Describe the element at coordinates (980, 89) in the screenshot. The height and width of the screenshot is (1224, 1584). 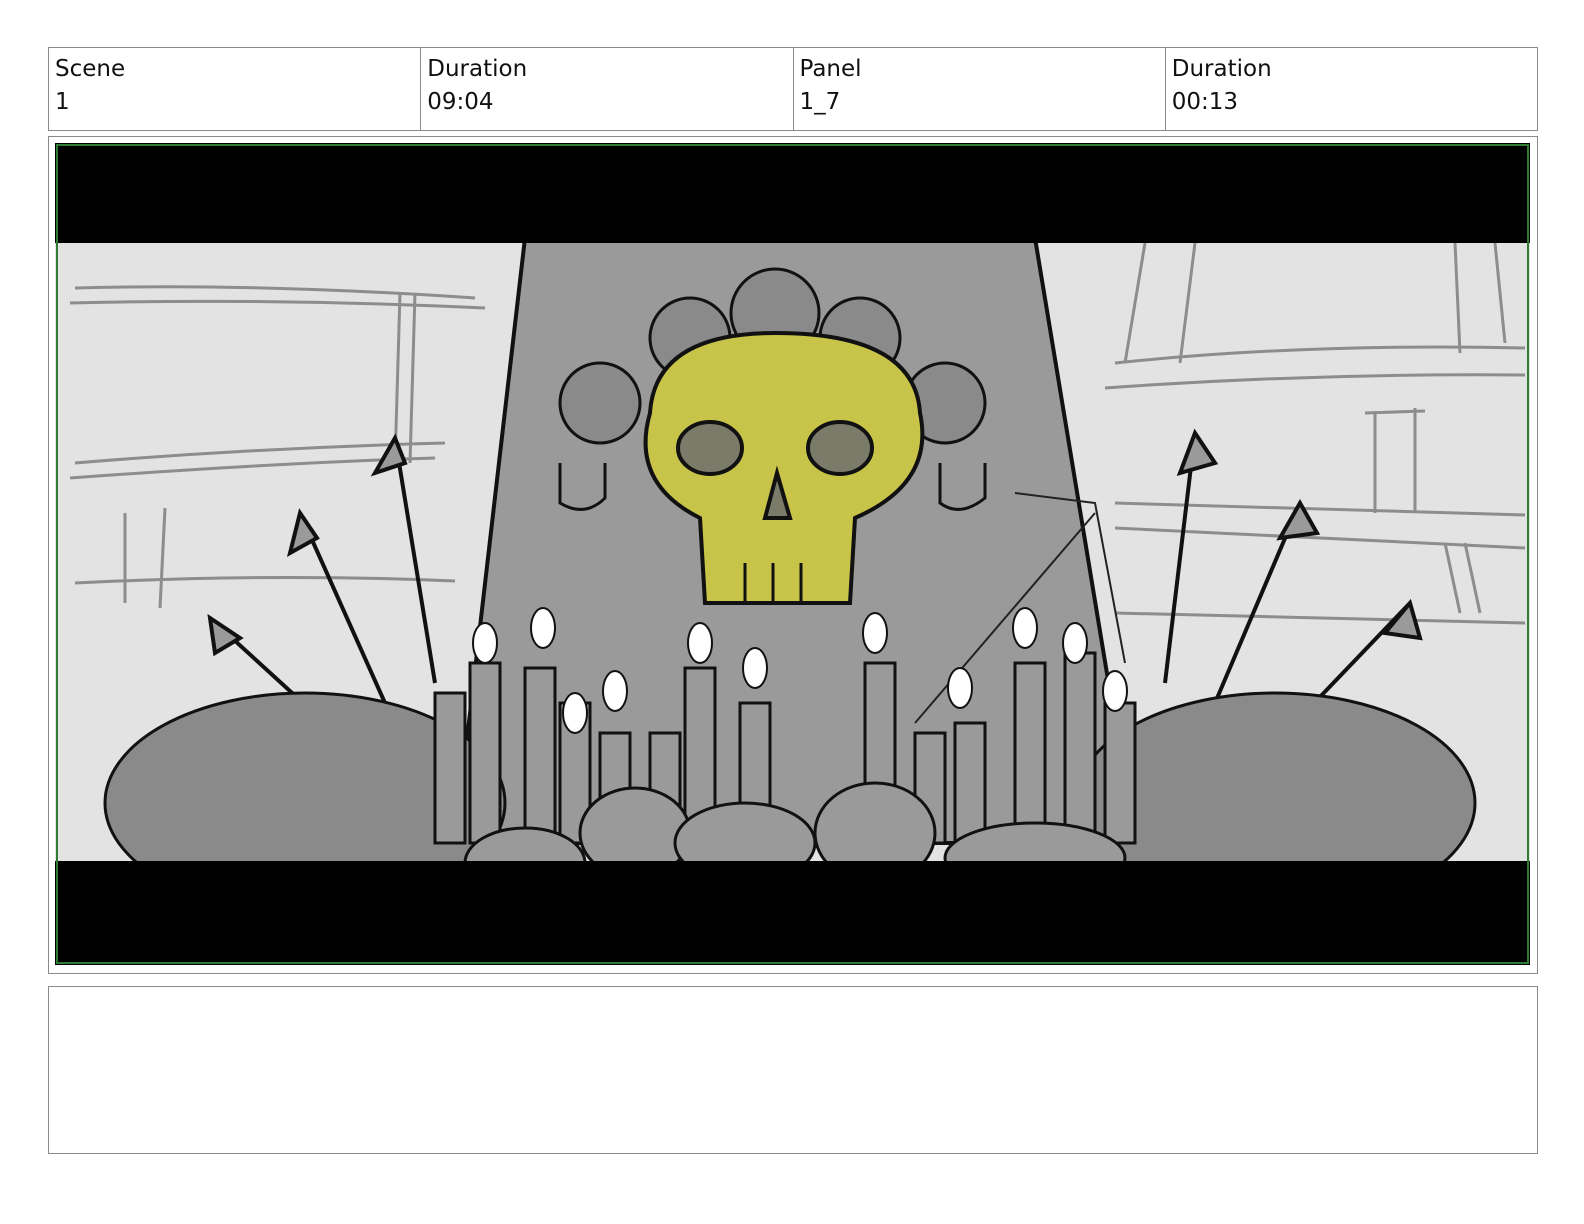
I see `panel-cell: Panel 1_7` at that location.